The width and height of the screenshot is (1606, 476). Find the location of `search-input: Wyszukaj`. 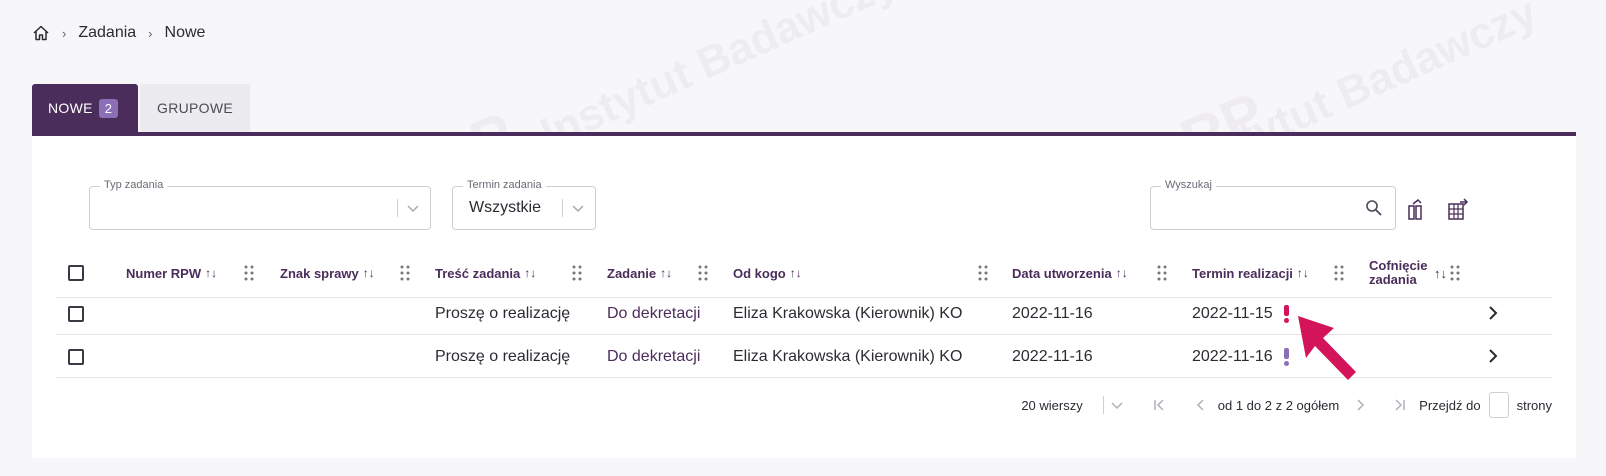

search-input: Wyszukaj is located at coordinates (1273, 204).